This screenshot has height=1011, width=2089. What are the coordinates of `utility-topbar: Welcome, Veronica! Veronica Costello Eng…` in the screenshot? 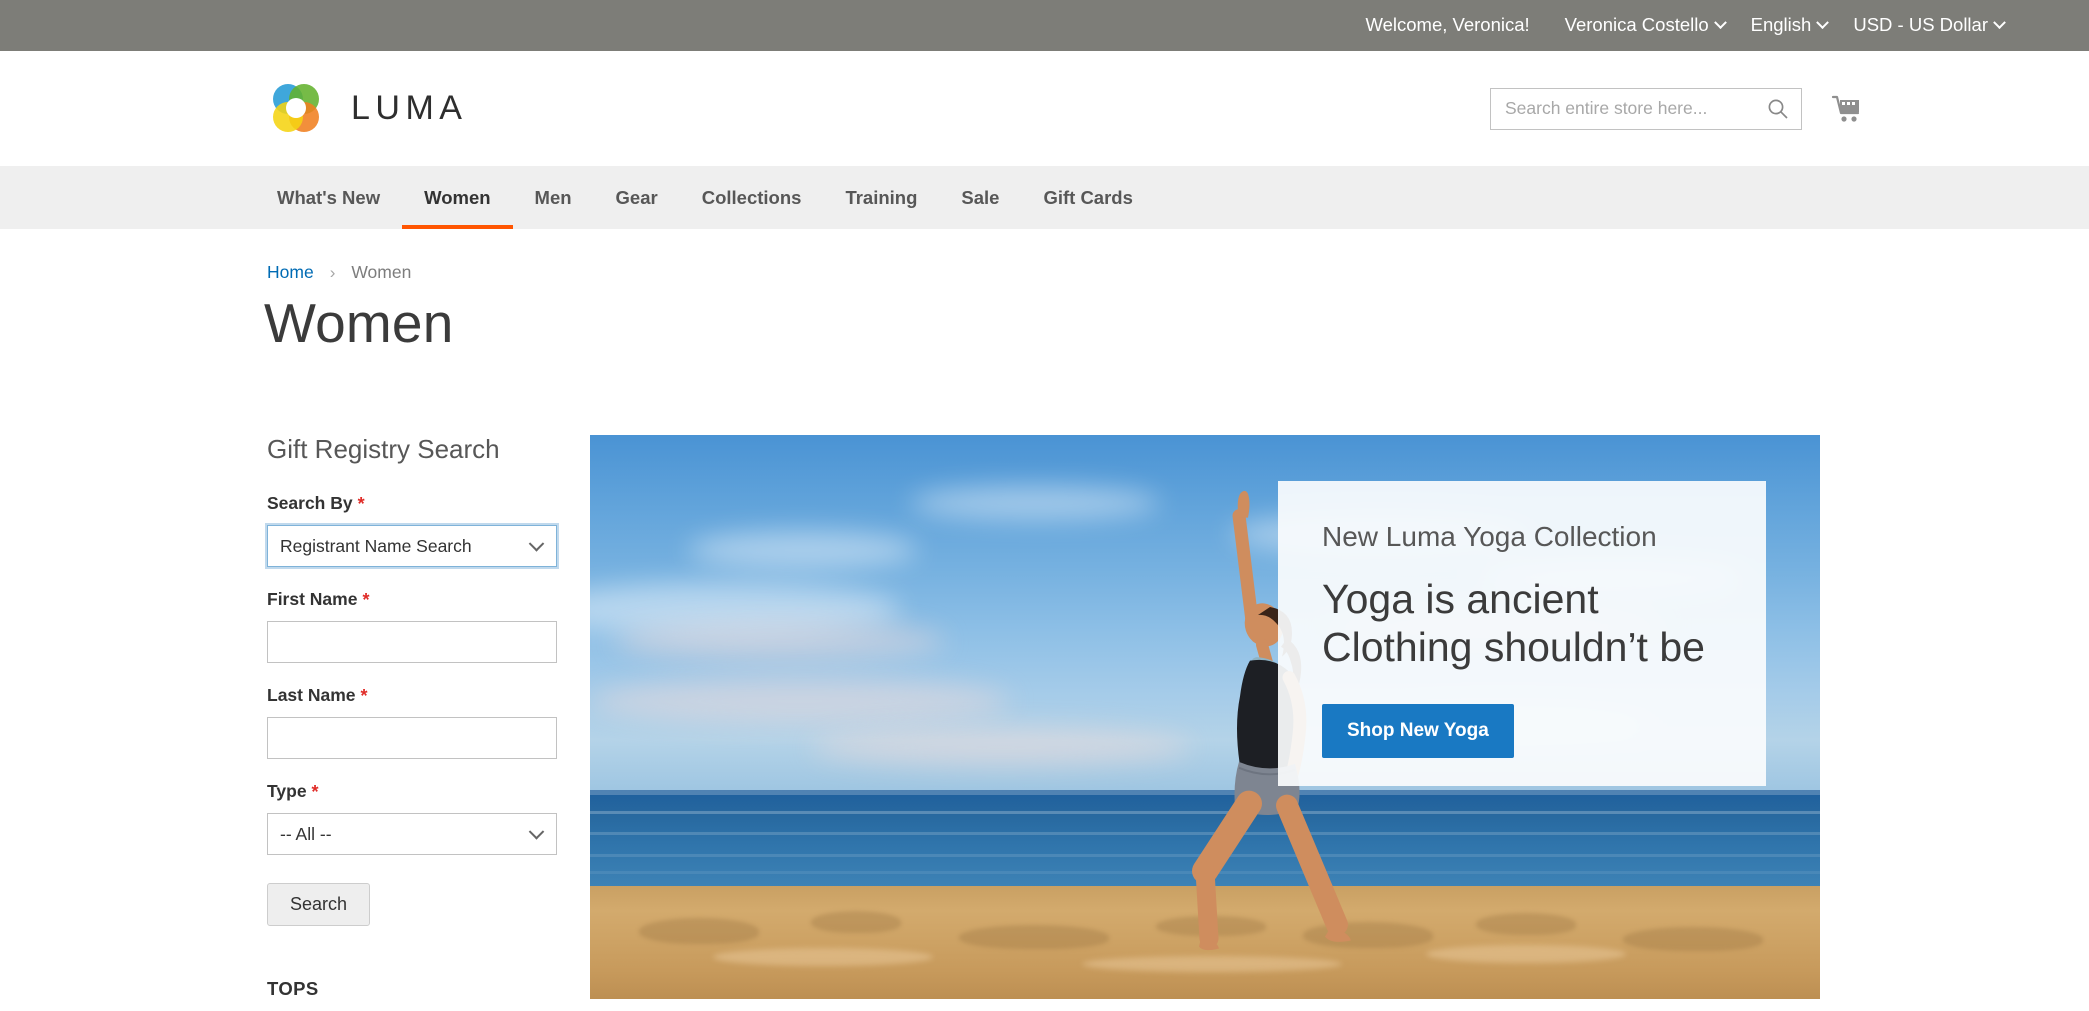 It's located at (1044, 25).